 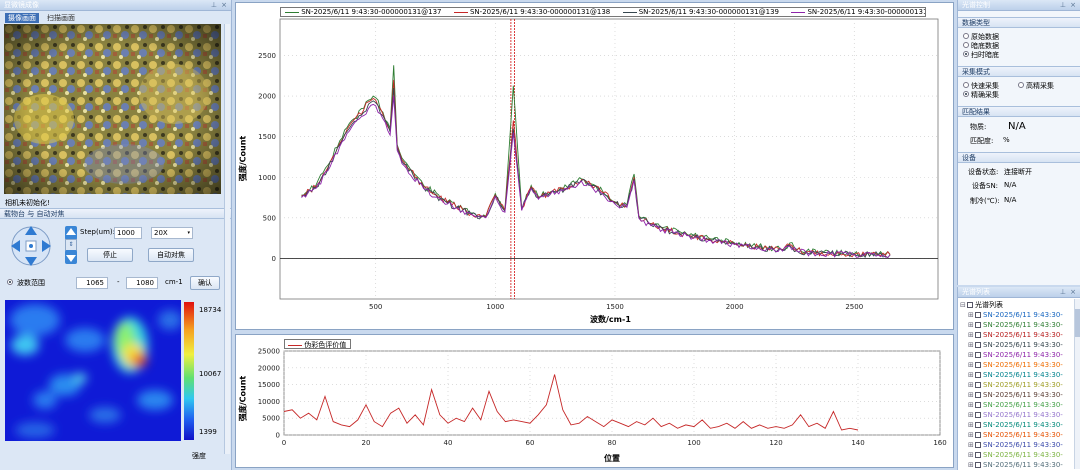 What do you see at coordinates (284, 443) in the screenshot?
I see `x-tick-label: 0` at bounding box center [284, 443].